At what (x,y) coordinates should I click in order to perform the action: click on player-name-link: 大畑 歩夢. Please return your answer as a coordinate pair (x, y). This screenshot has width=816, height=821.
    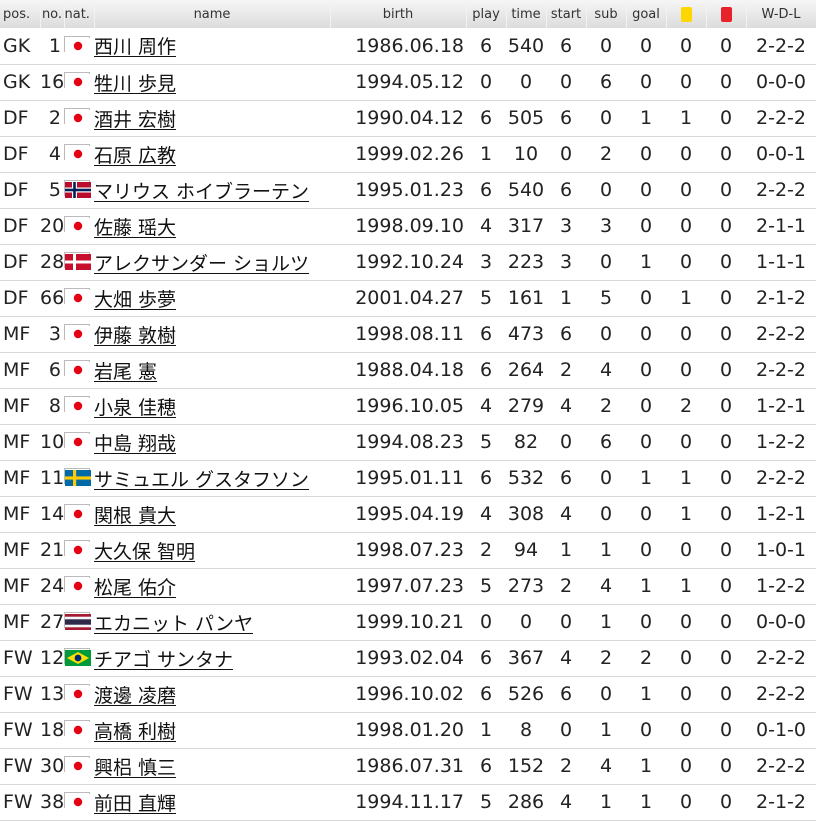
    Looking at the image, I should click on (135, 300).